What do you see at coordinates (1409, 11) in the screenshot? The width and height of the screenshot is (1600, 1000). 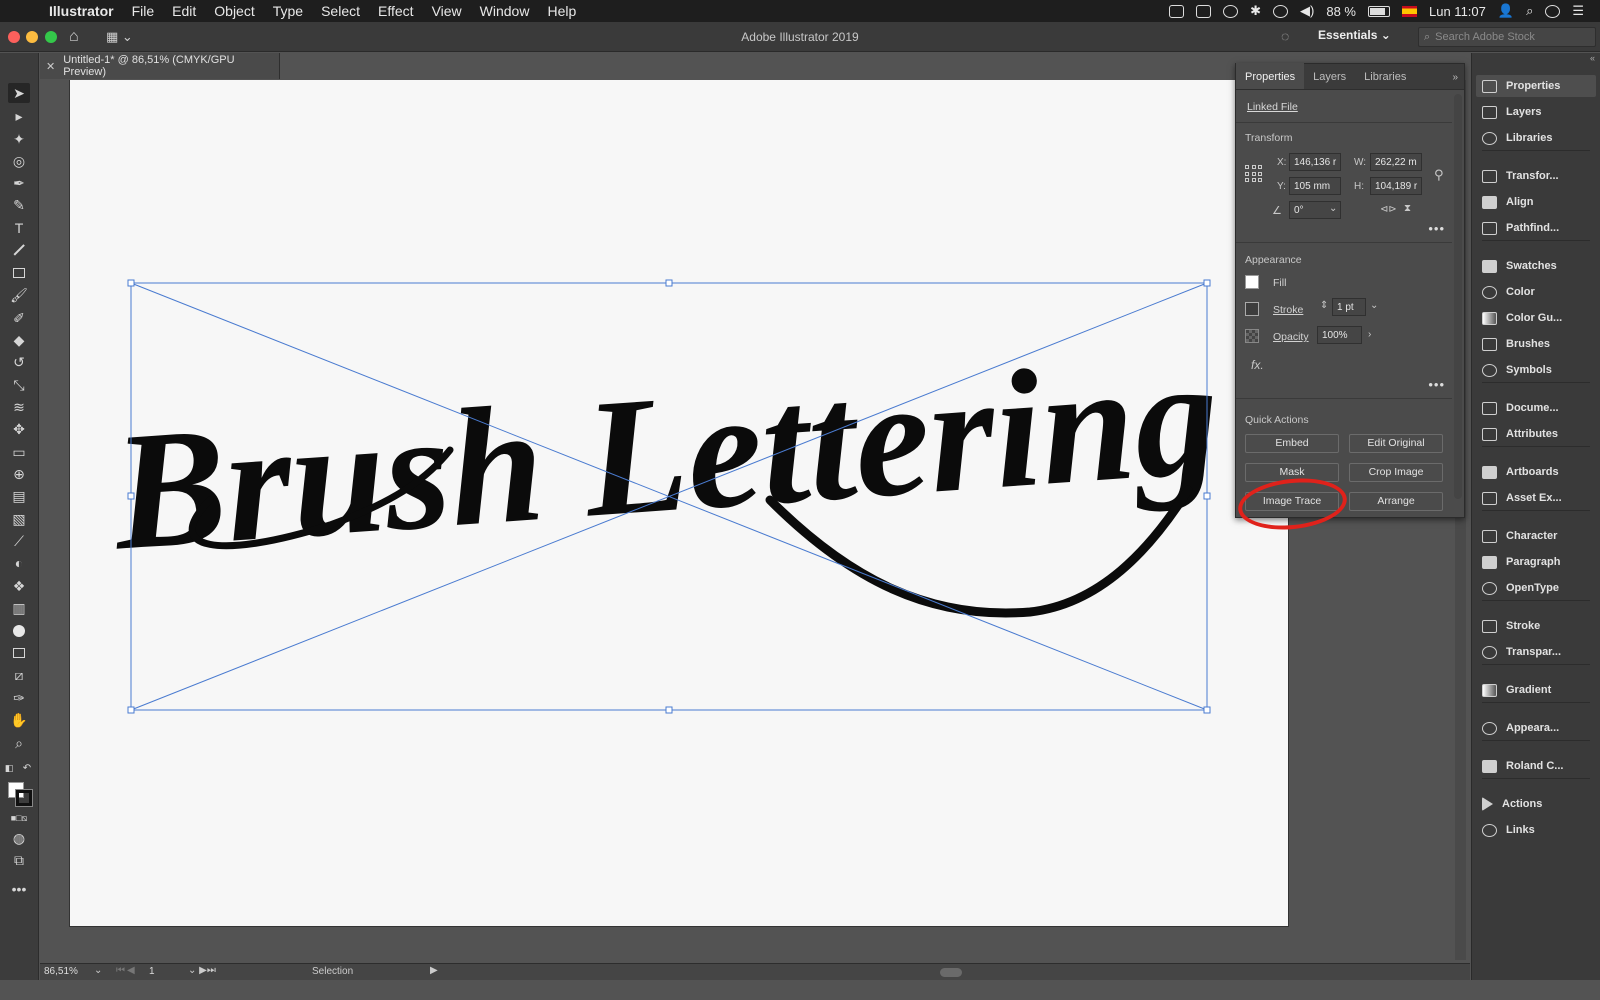 I see `spanish-flag-icon` at bounding box center [1409, 11].